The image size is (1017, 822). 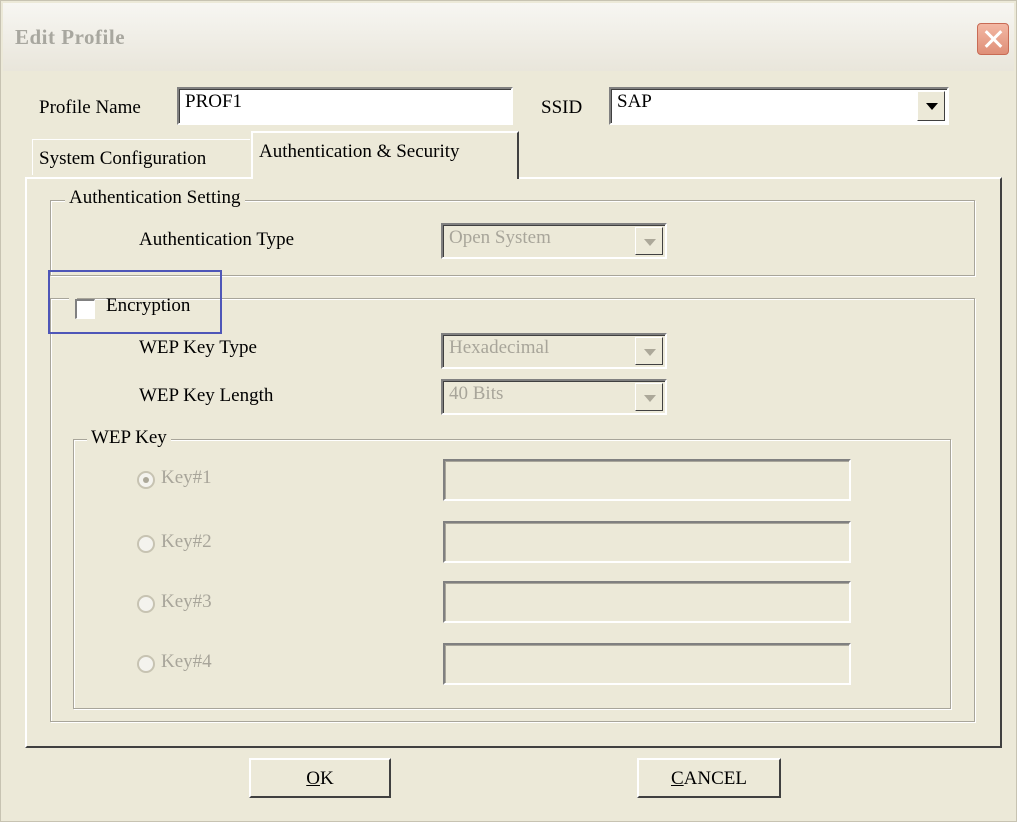 What do you see at coordinates (508, 37) in the screenshot?
I see `title-bar: Edit Profile` at bounding box center [508, 37].